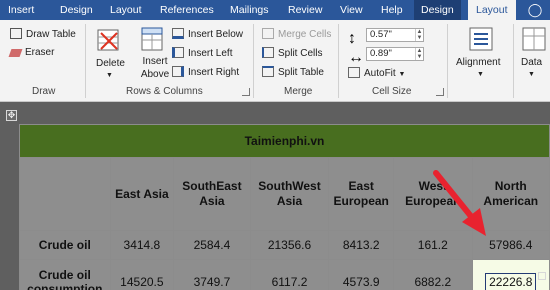 The height and width of the screenshot is (290, 550). Describe the element at coordinates (300, 53) in the screenshot. I see `split-cells-label: Split Cells` at that location.